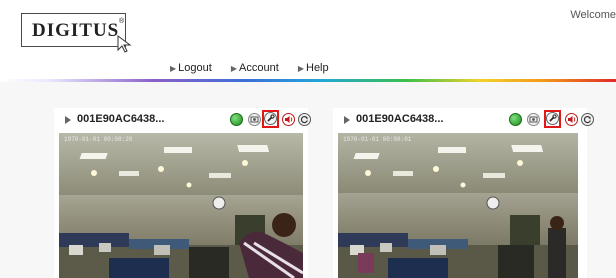 This screenshot has height=278, width=616. I want to click on nav-account: ▶ Account, so click(255, 68).